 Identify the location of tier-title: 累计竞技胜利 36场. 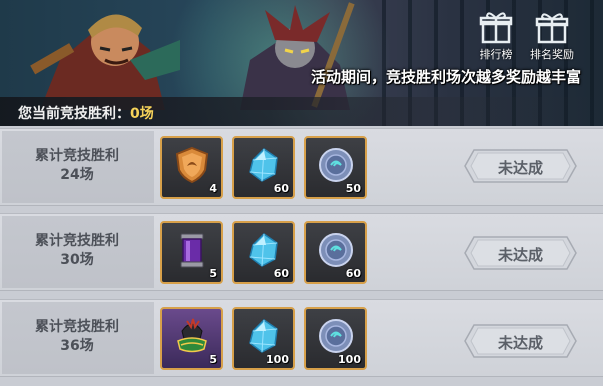
(77, 337).